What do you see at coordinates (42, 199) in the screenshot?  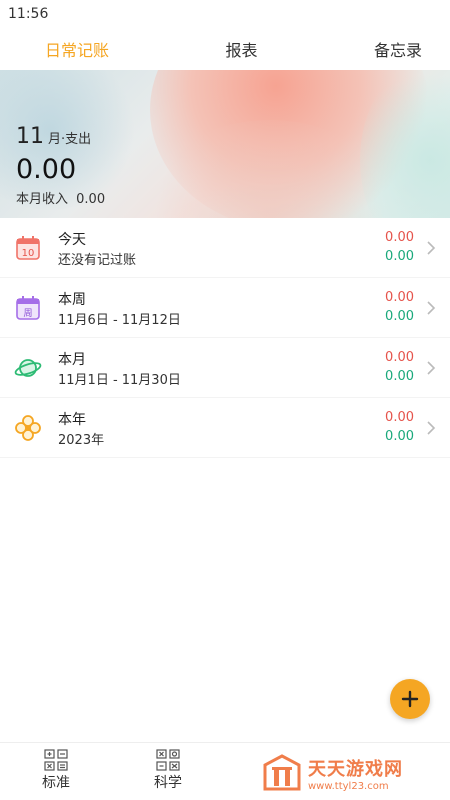 I see `summary-income-label: 本月收入` at bounding box center [42, 199].